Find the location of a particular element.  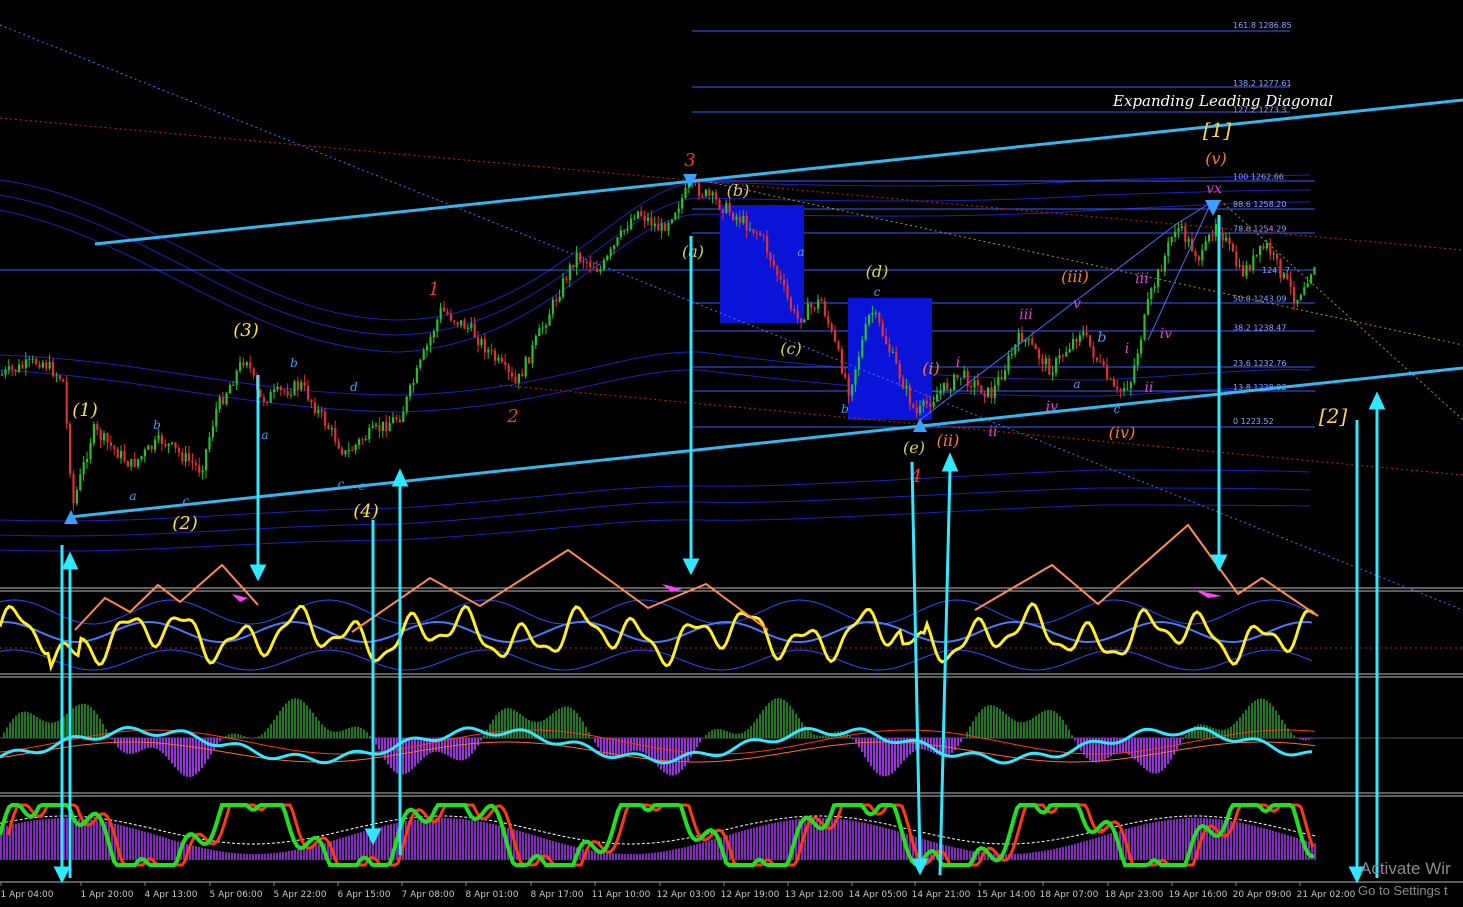

wave-label: [1] is located at coordinates (1217, 130).